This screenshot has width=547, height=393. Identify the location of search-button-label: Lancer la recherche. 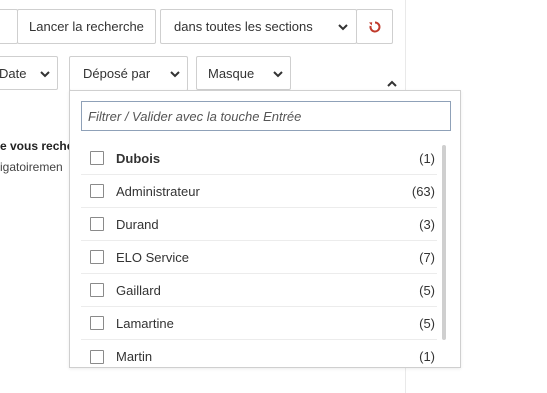
(86, 26).